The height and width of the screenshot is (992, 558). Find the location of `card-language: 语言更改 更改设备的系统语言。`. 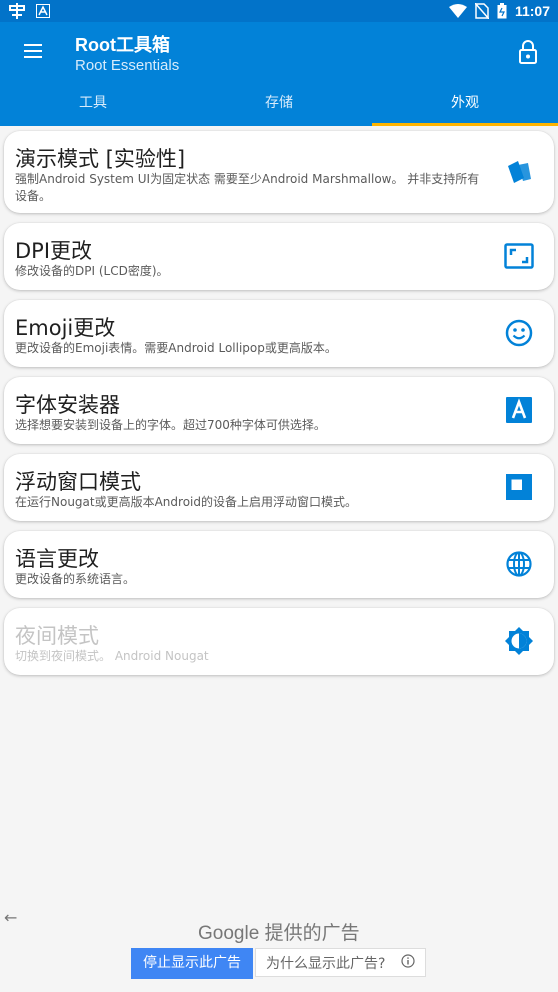

card-language: 语言更改 更改设备的系统语言。 is located at coordinates (279, 564).